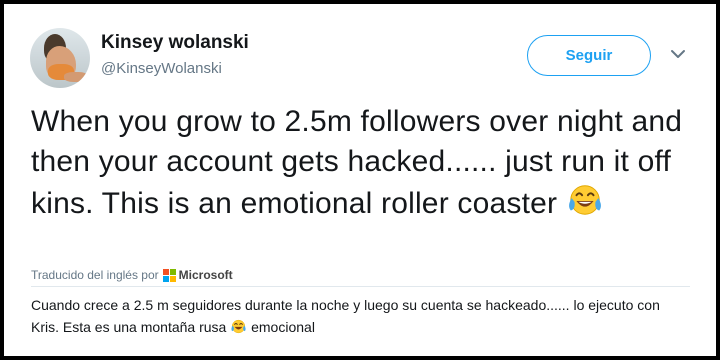 The width and height of the screenshot is (720, 360). Describe the element at coordinates (60, 58) in the screenshot. I see `avatar` at that location.